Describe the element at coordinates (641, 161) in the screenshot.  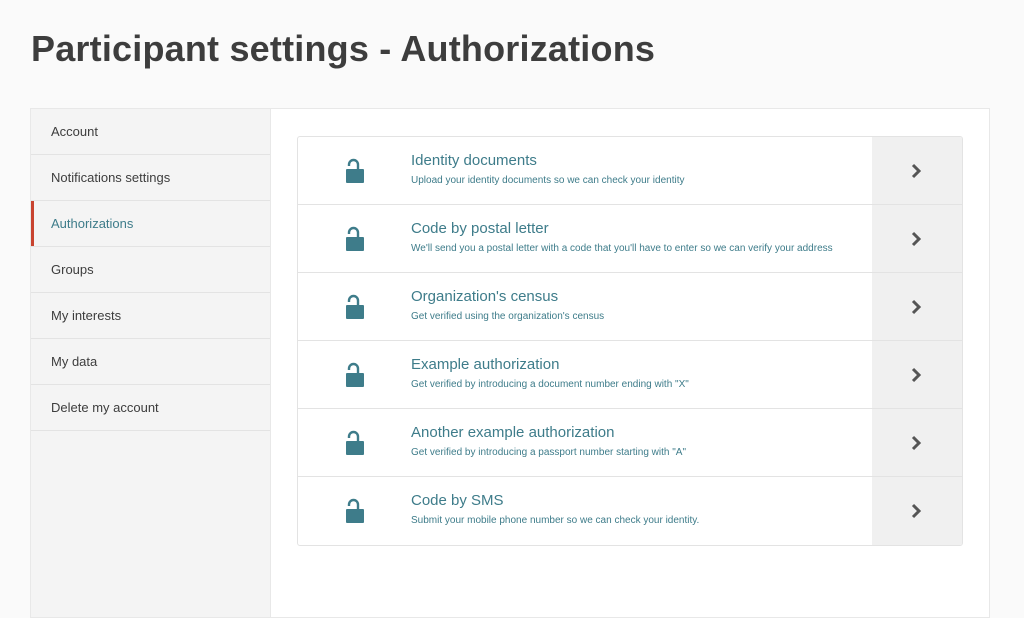
I see `authorization-title: Identity documents` at that location.